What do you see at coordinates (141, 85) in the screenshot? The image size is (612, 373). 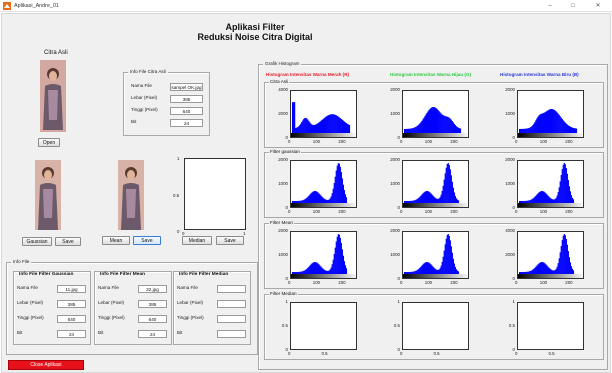 I see `info-asli-field-label: Nama File` at bounding box center [141, 85].